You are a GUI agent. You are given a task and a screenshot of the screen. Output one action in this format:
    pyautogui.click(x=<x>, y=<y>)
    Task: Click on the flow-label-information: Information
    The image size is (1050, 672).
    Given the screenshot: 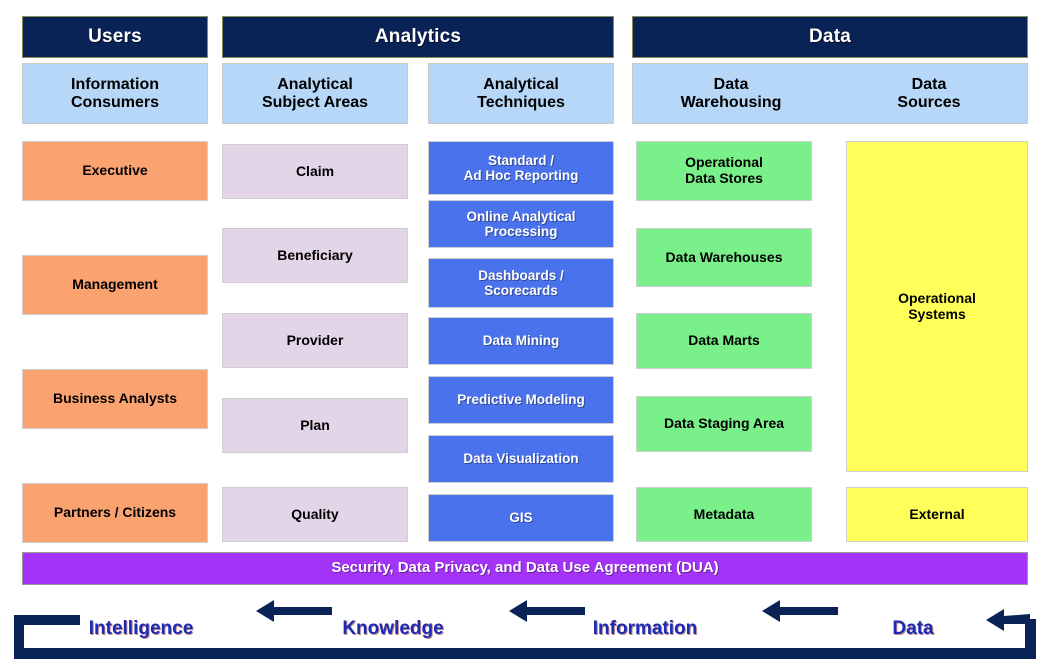 What is the action you would take?
    pyautogui.click(x=645, y=628)
    